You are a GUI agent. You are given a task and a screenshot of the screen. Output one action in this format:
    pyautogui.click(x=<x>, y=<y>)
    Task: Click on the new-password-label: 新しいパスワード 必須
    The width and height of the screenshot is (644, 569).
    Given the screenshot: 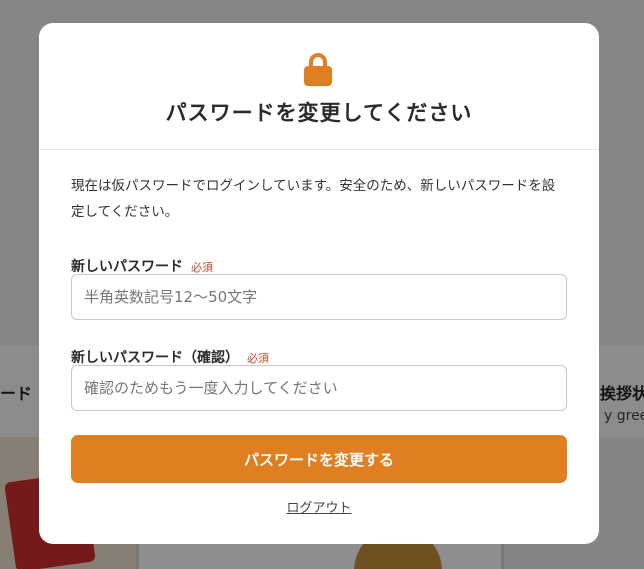 What is the action you would take?
    pyautogui.click(x=142, y=266)
    